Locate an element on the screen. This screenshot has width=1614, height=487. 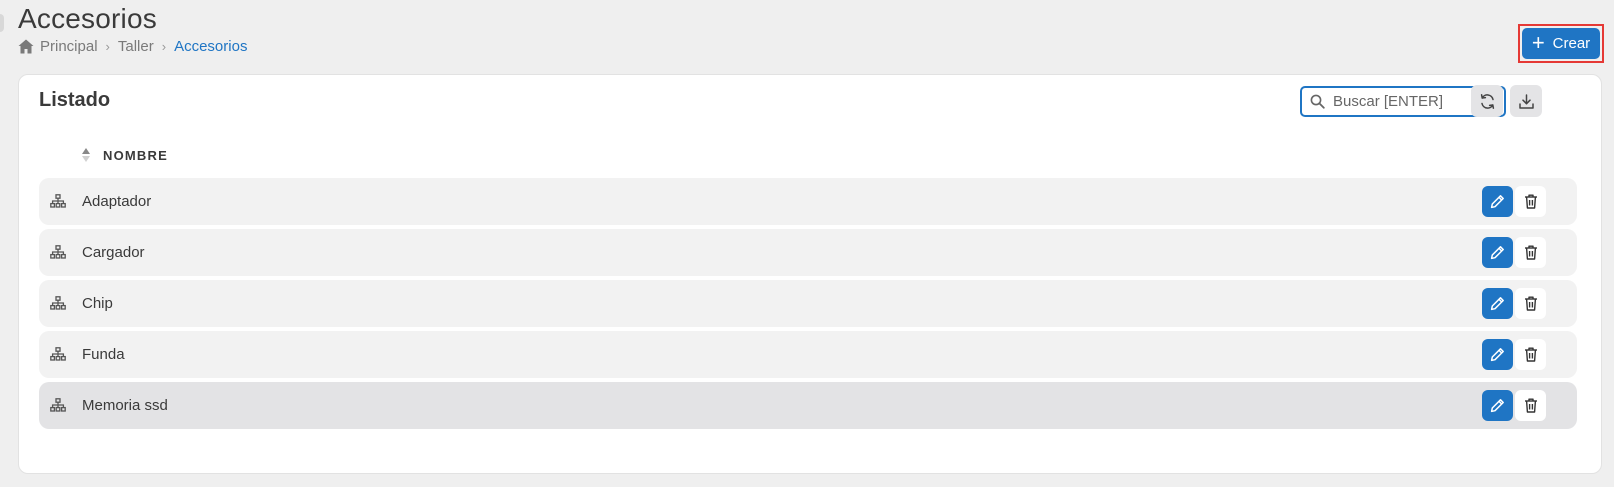
row-name: Cargador is located at coordinates (113, 252).